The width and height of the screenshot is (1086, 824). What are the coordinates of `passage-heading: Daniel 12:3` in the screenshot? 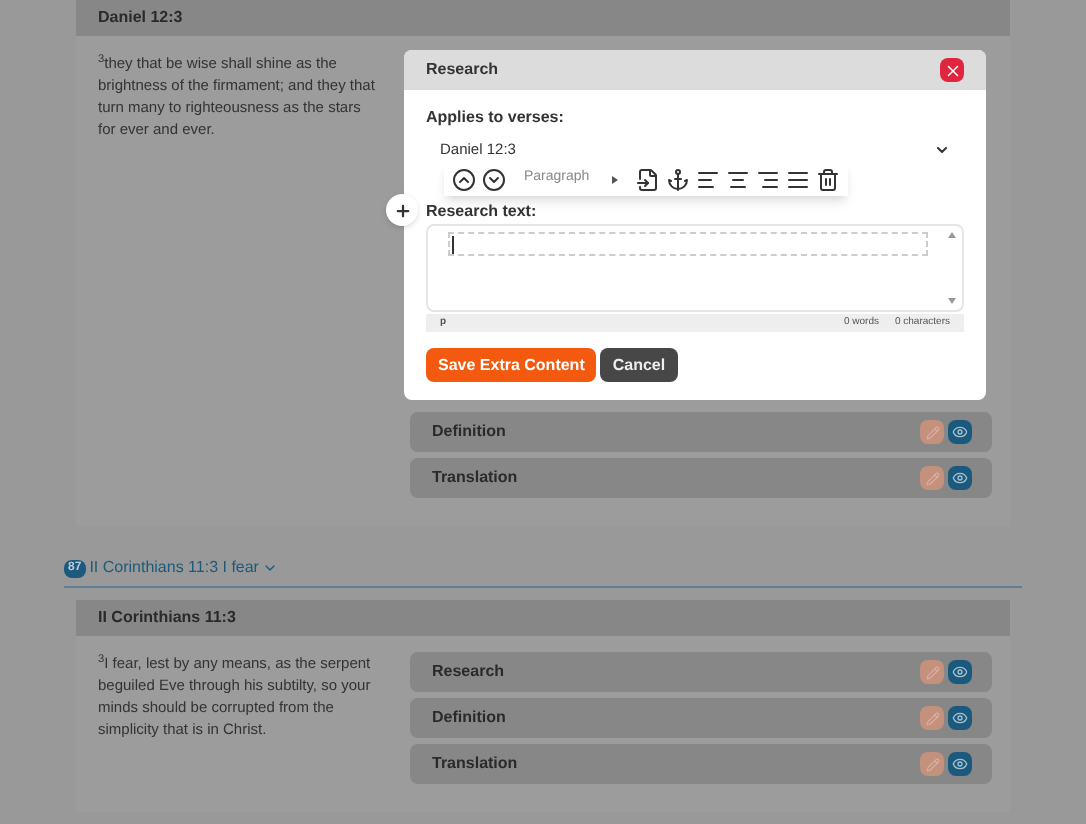 It's located at (140, 18).